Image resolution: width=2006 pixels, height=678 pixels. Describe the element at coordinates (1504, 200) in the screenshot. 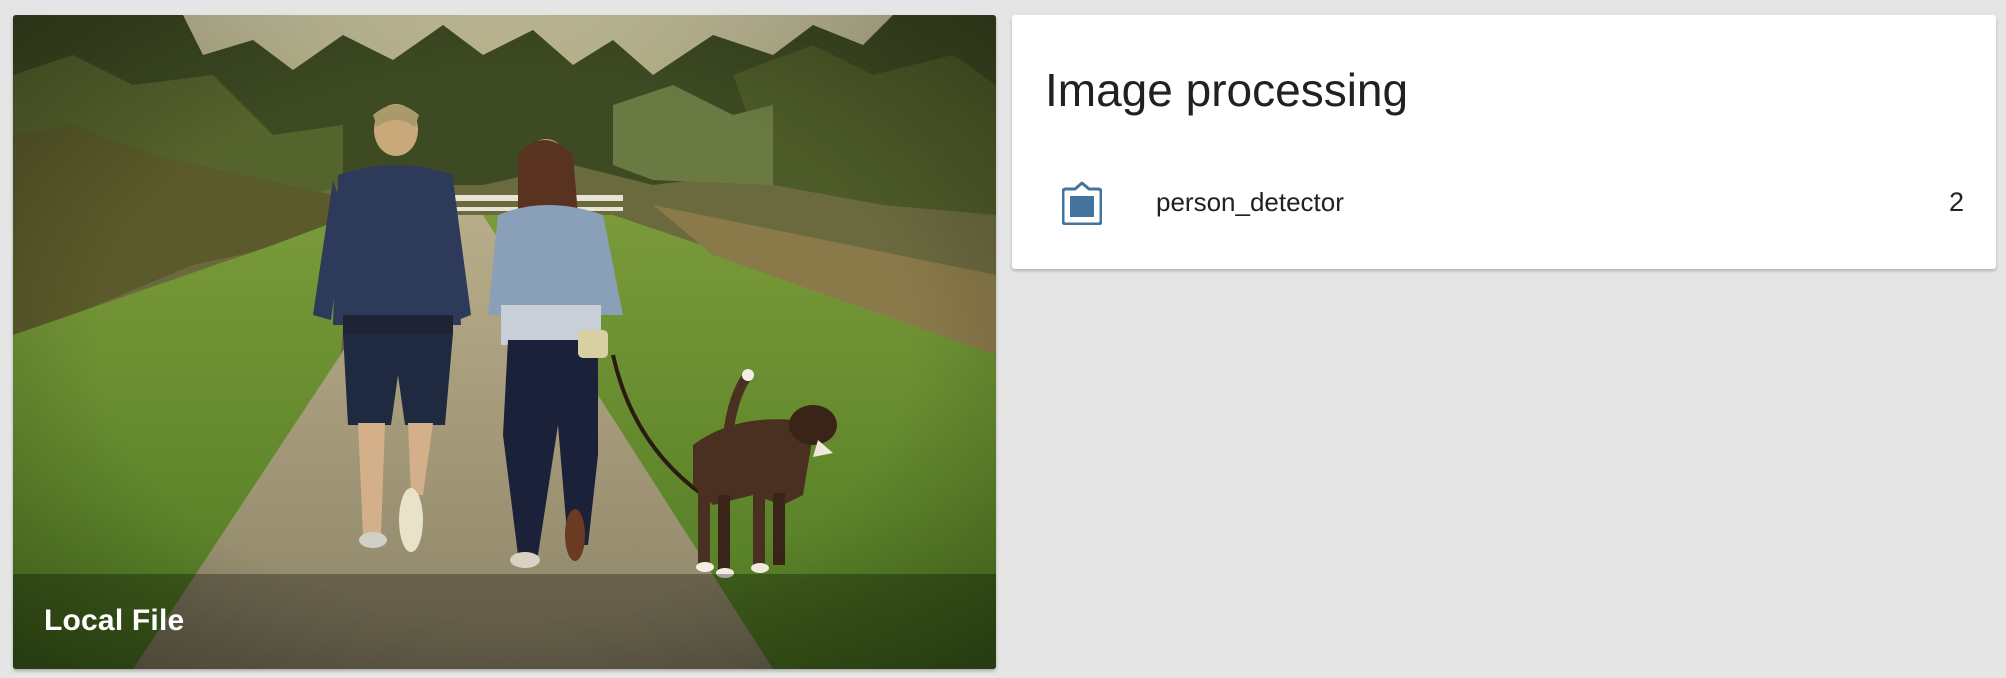

I see `entity-row-person-detector: person_detector 2` at that location.